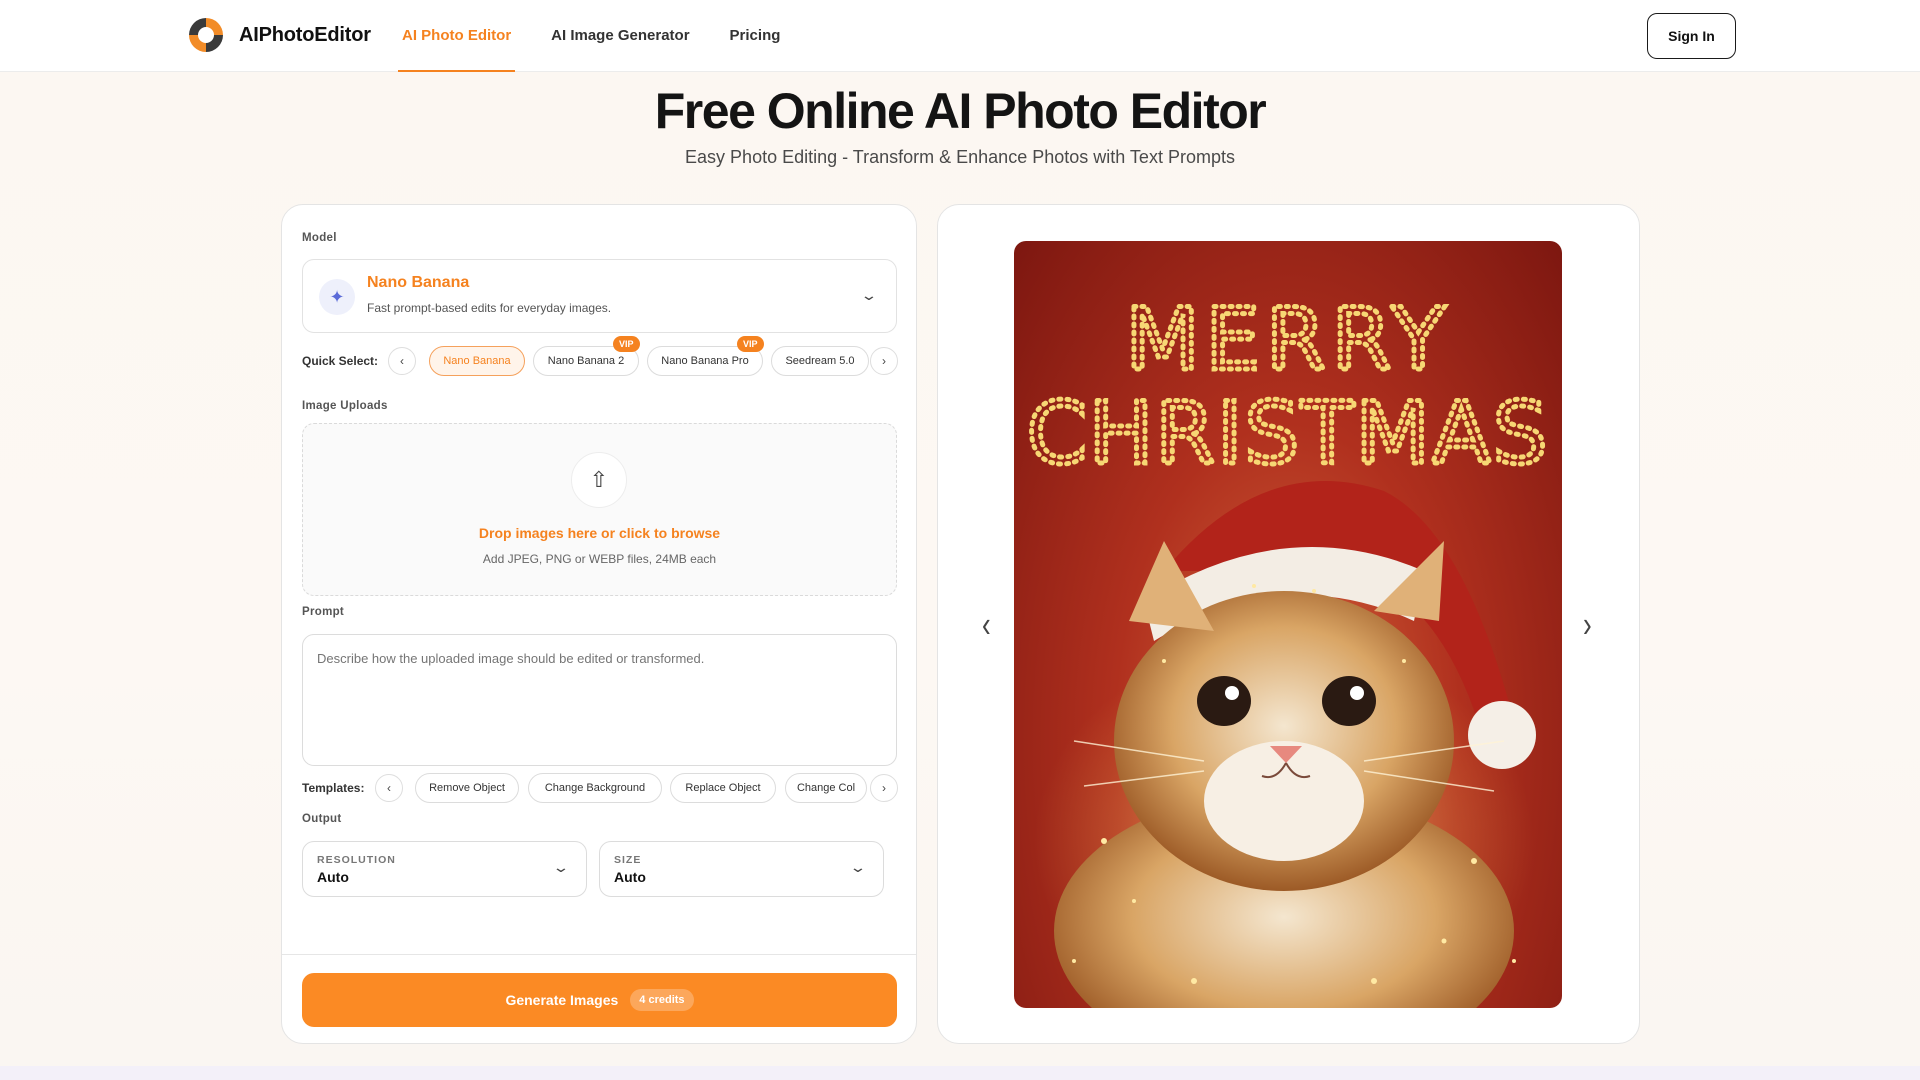  What do you see at coordinates (960, 111) in the screenshot?
I see `page-title: Free Online AI Photo Editor` at bounding box center [960, 111].